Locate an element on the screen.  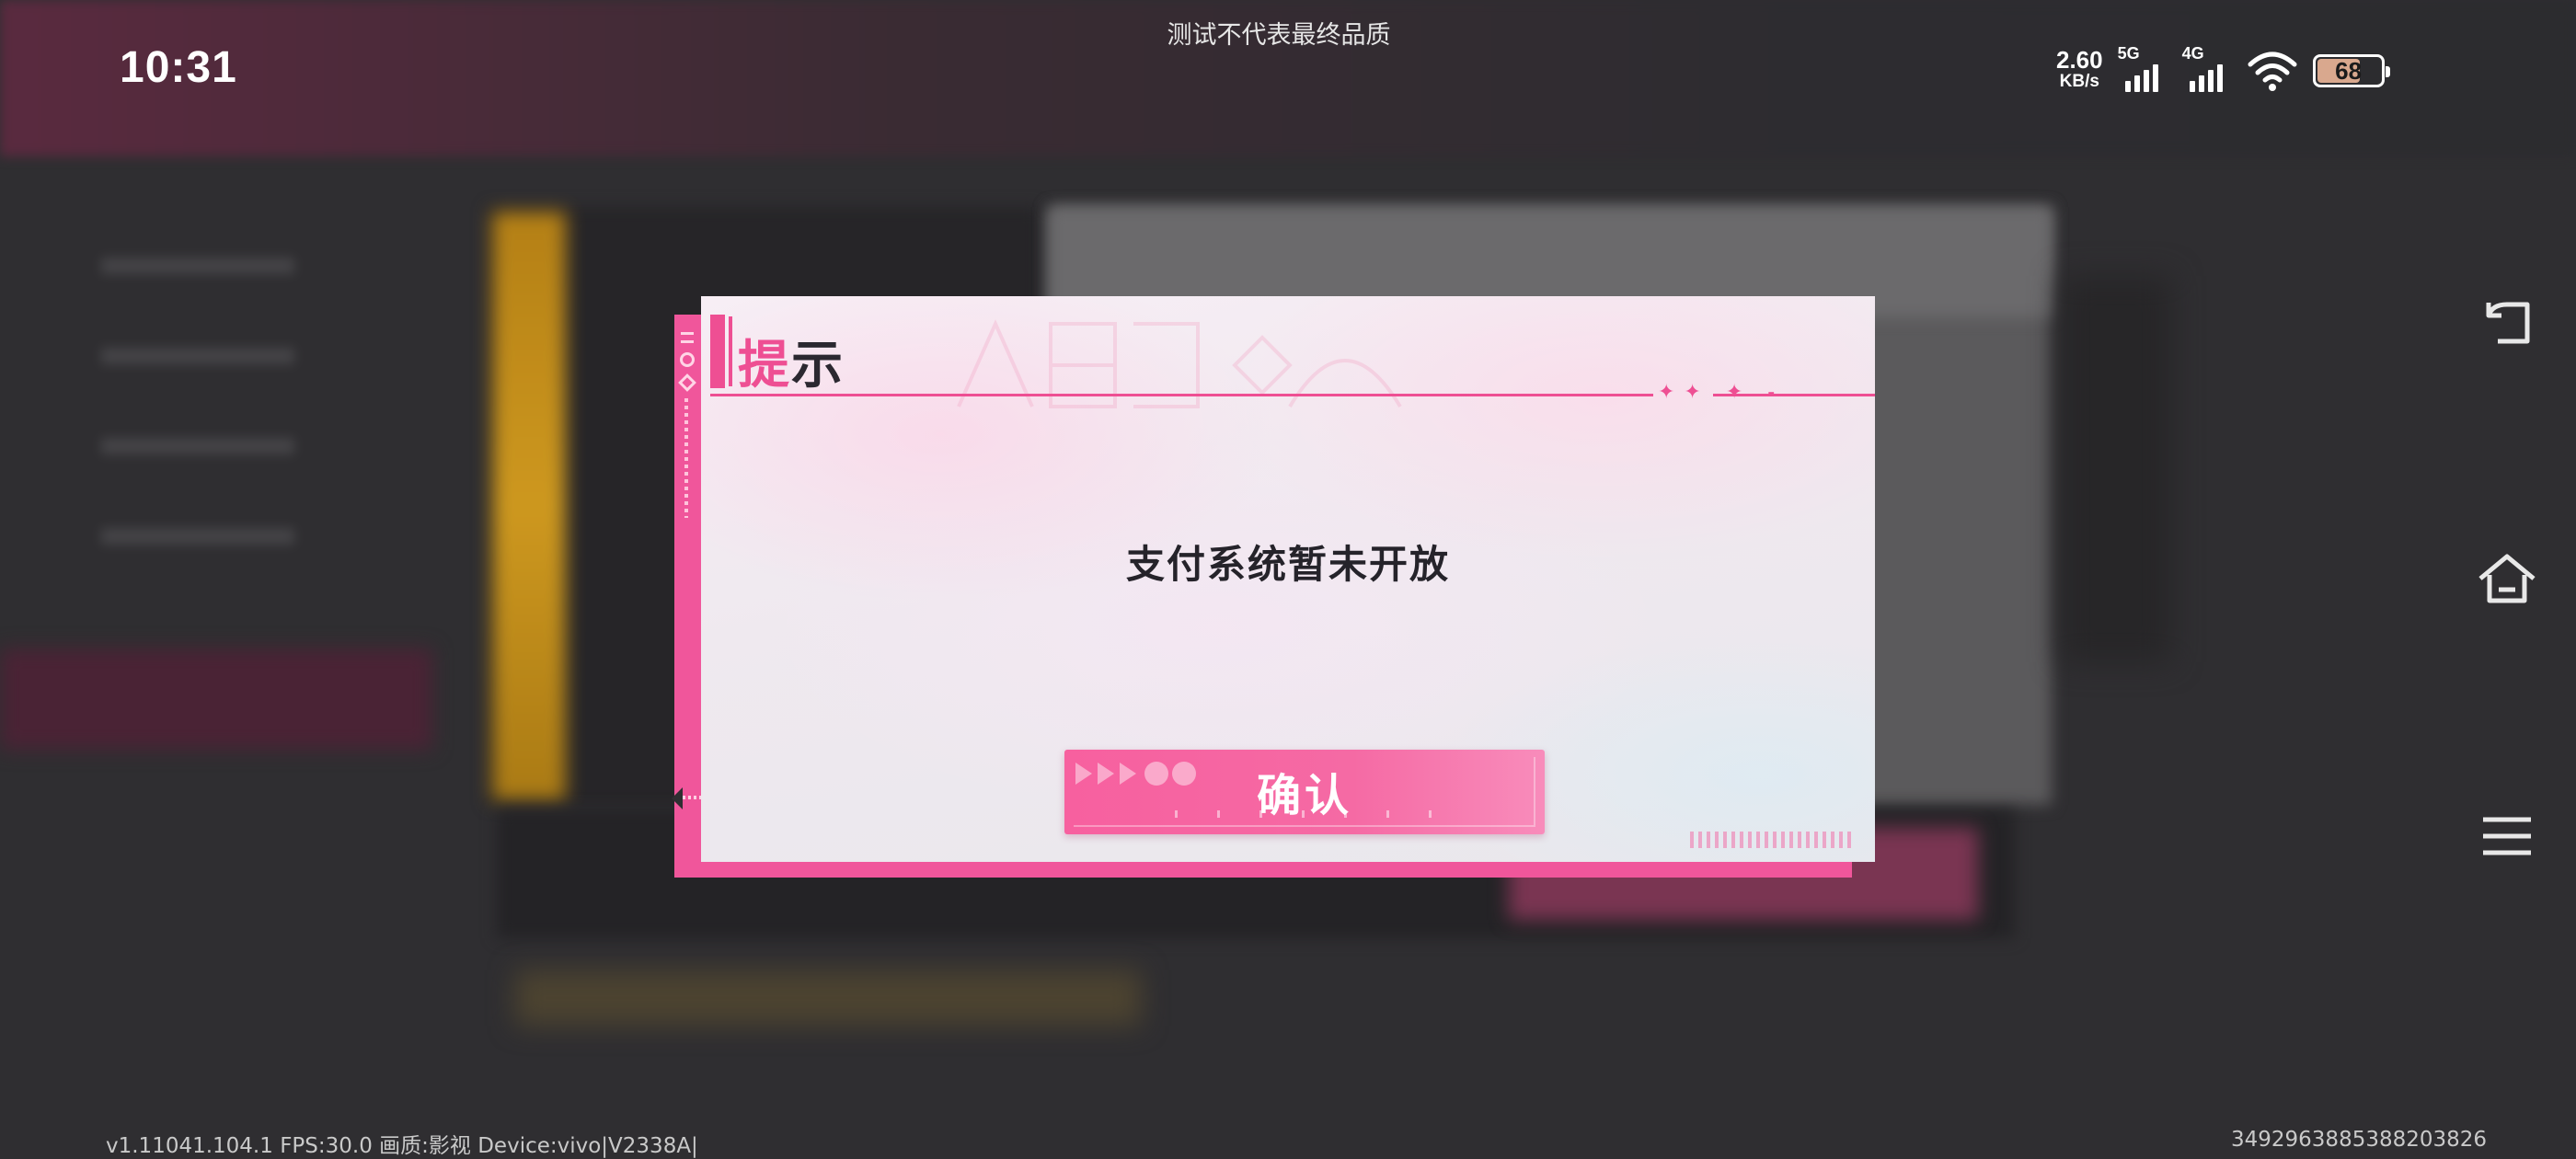
dialog-title-char-1: 提 is located at coordinates (764, 365).